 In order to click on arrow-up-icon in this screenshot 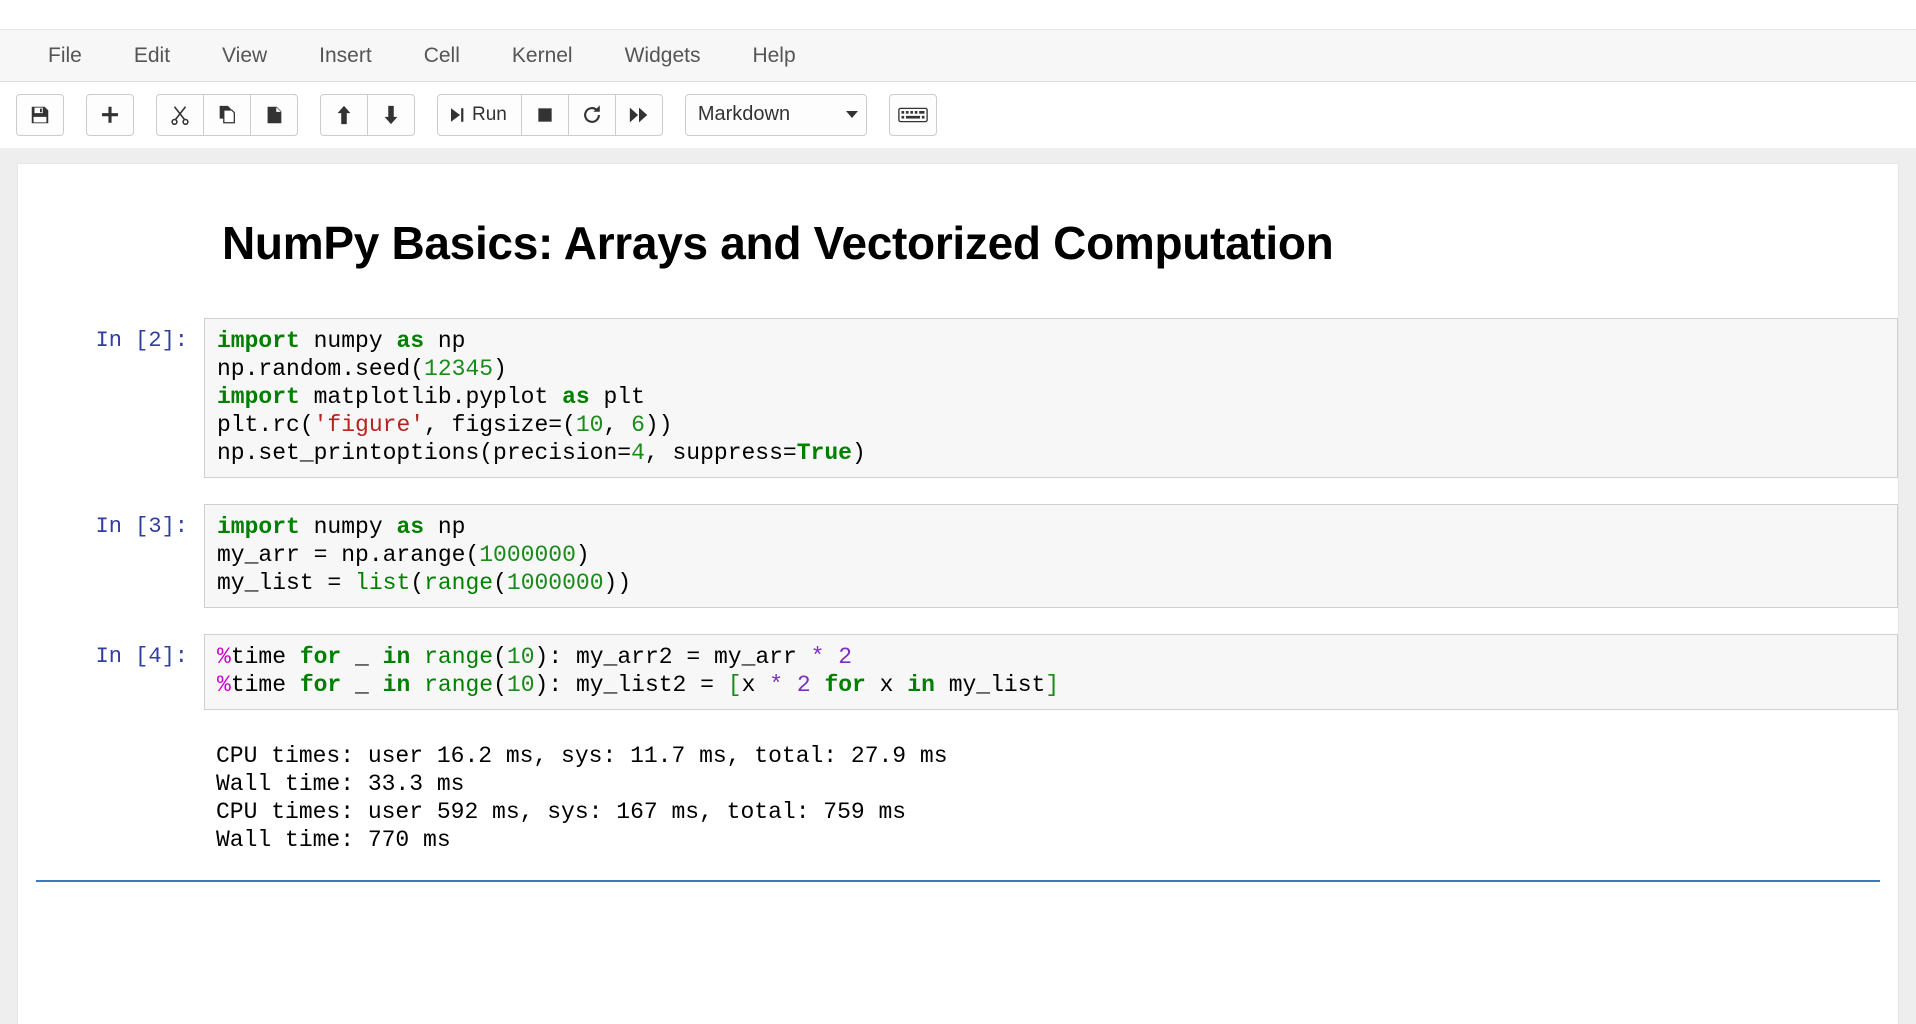, I will do `click(344, 114)`.